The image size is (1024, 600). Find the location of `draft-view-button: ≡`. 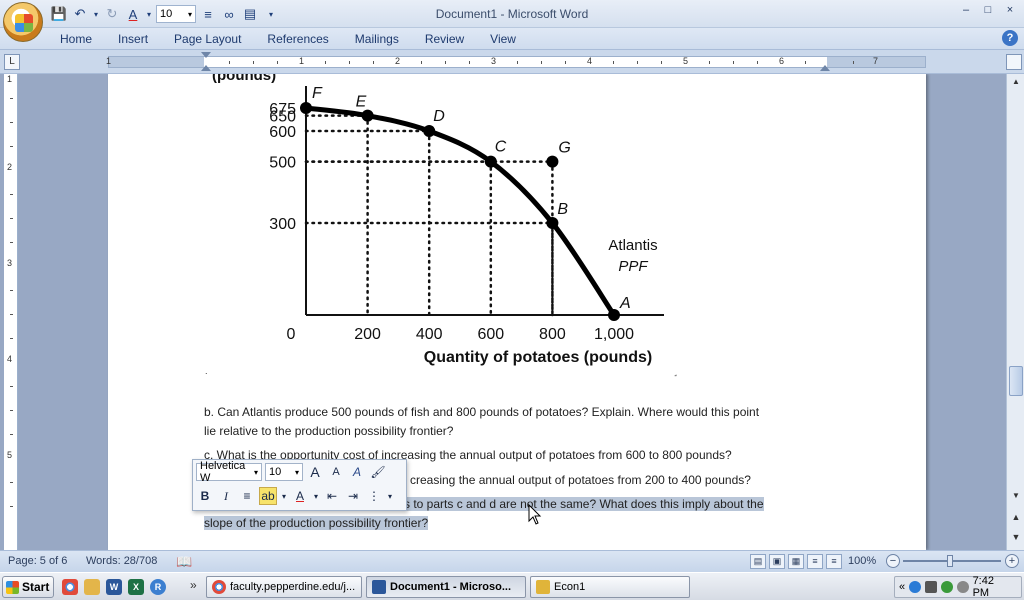

draft-view-button: ≡ is located at coordinates (834, 561).